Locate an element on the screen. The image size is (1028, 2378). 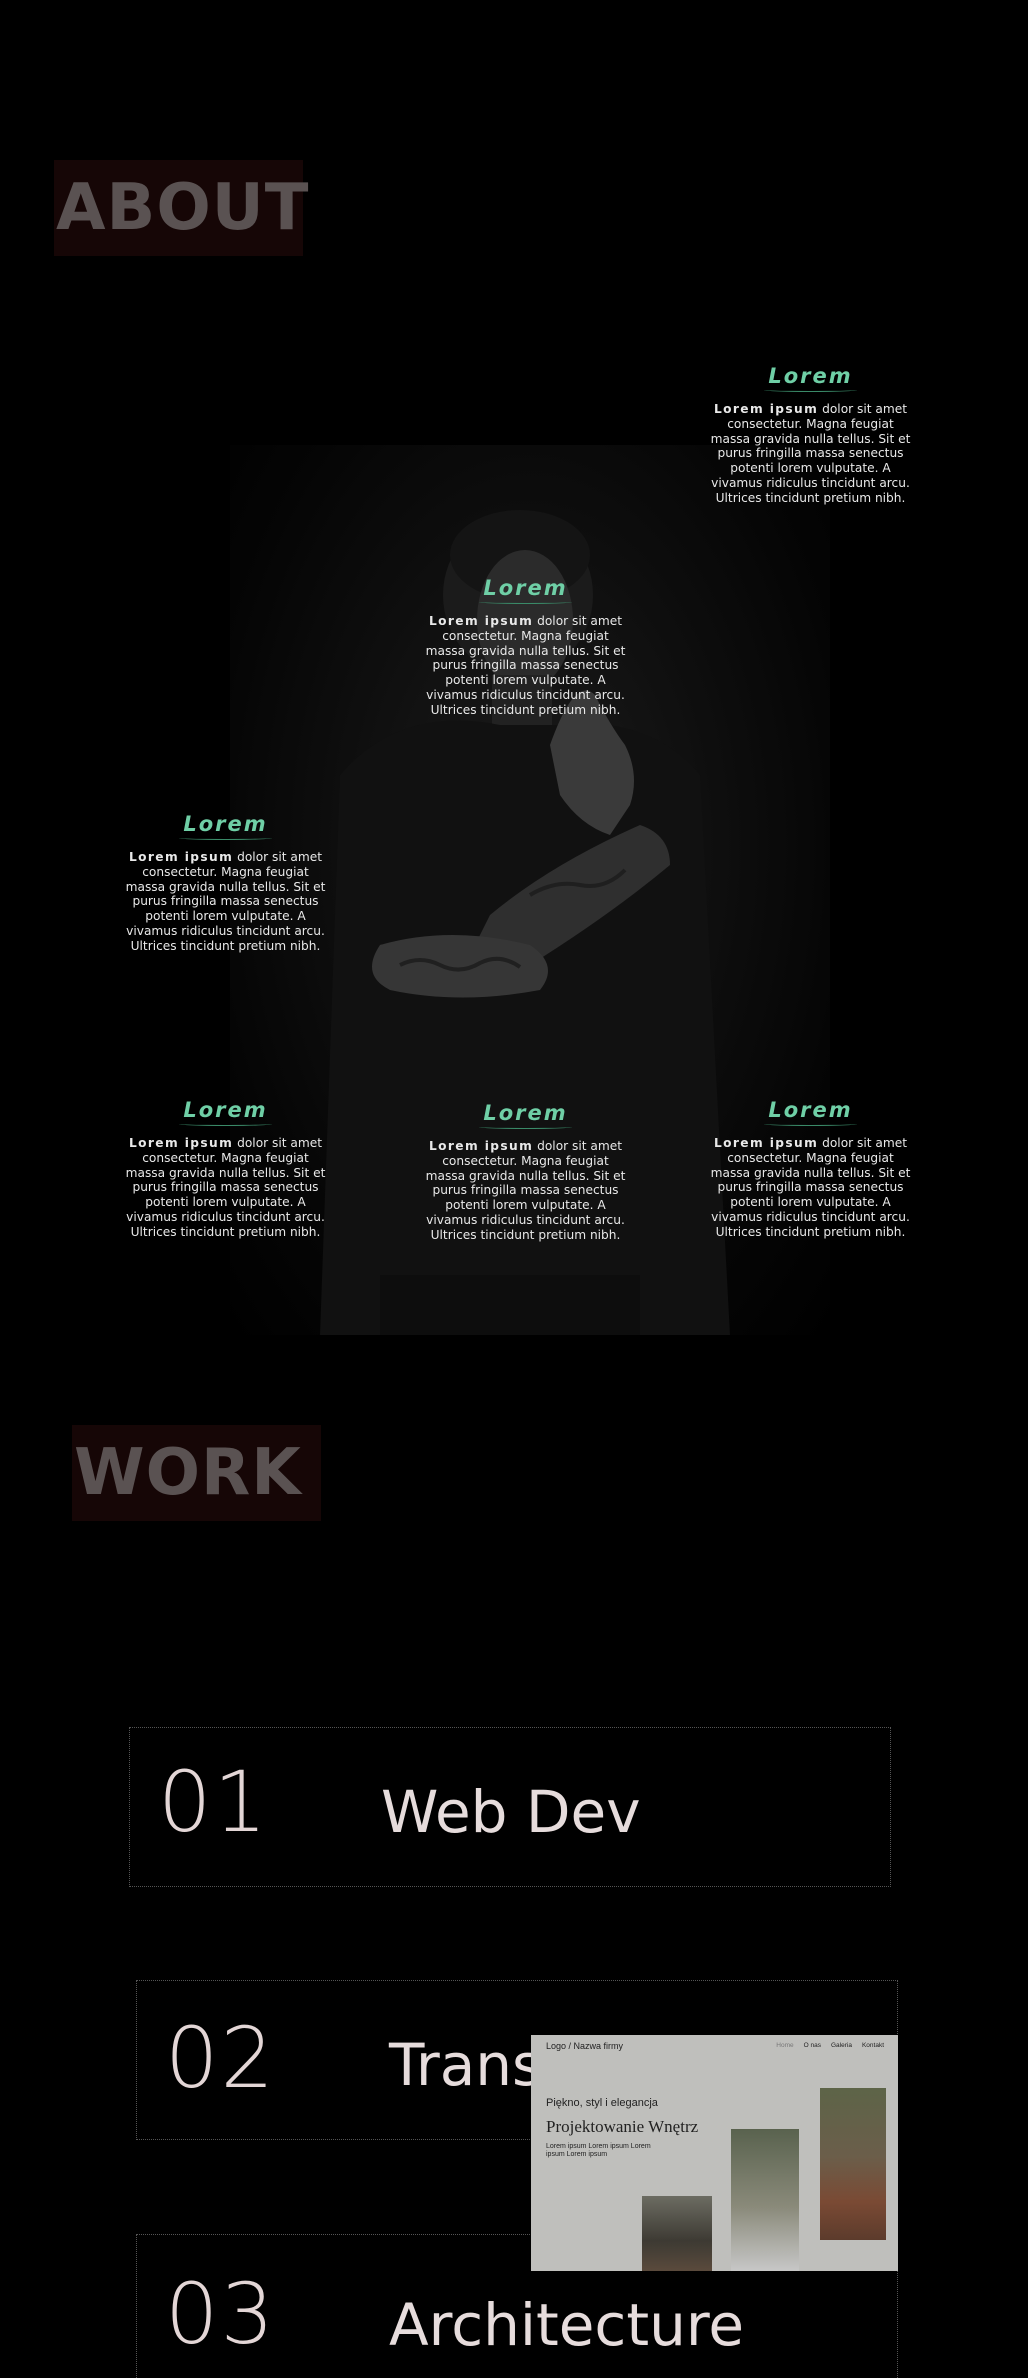
work-item-label: Web Dev is located at coordinates (511, 1812).